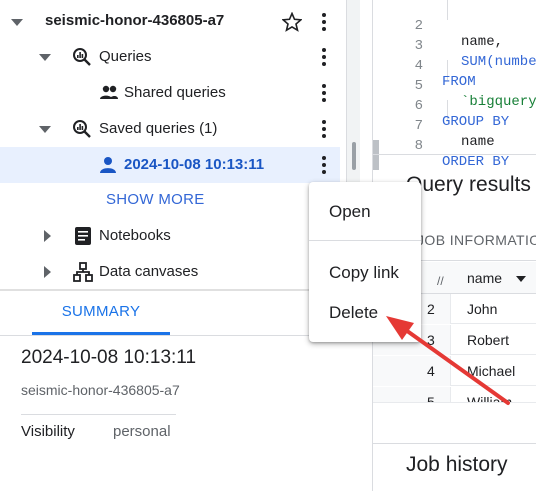  Describe the element at coordinates (454, 126) in the screenshot. I see `code-line: 7 name` at that location.